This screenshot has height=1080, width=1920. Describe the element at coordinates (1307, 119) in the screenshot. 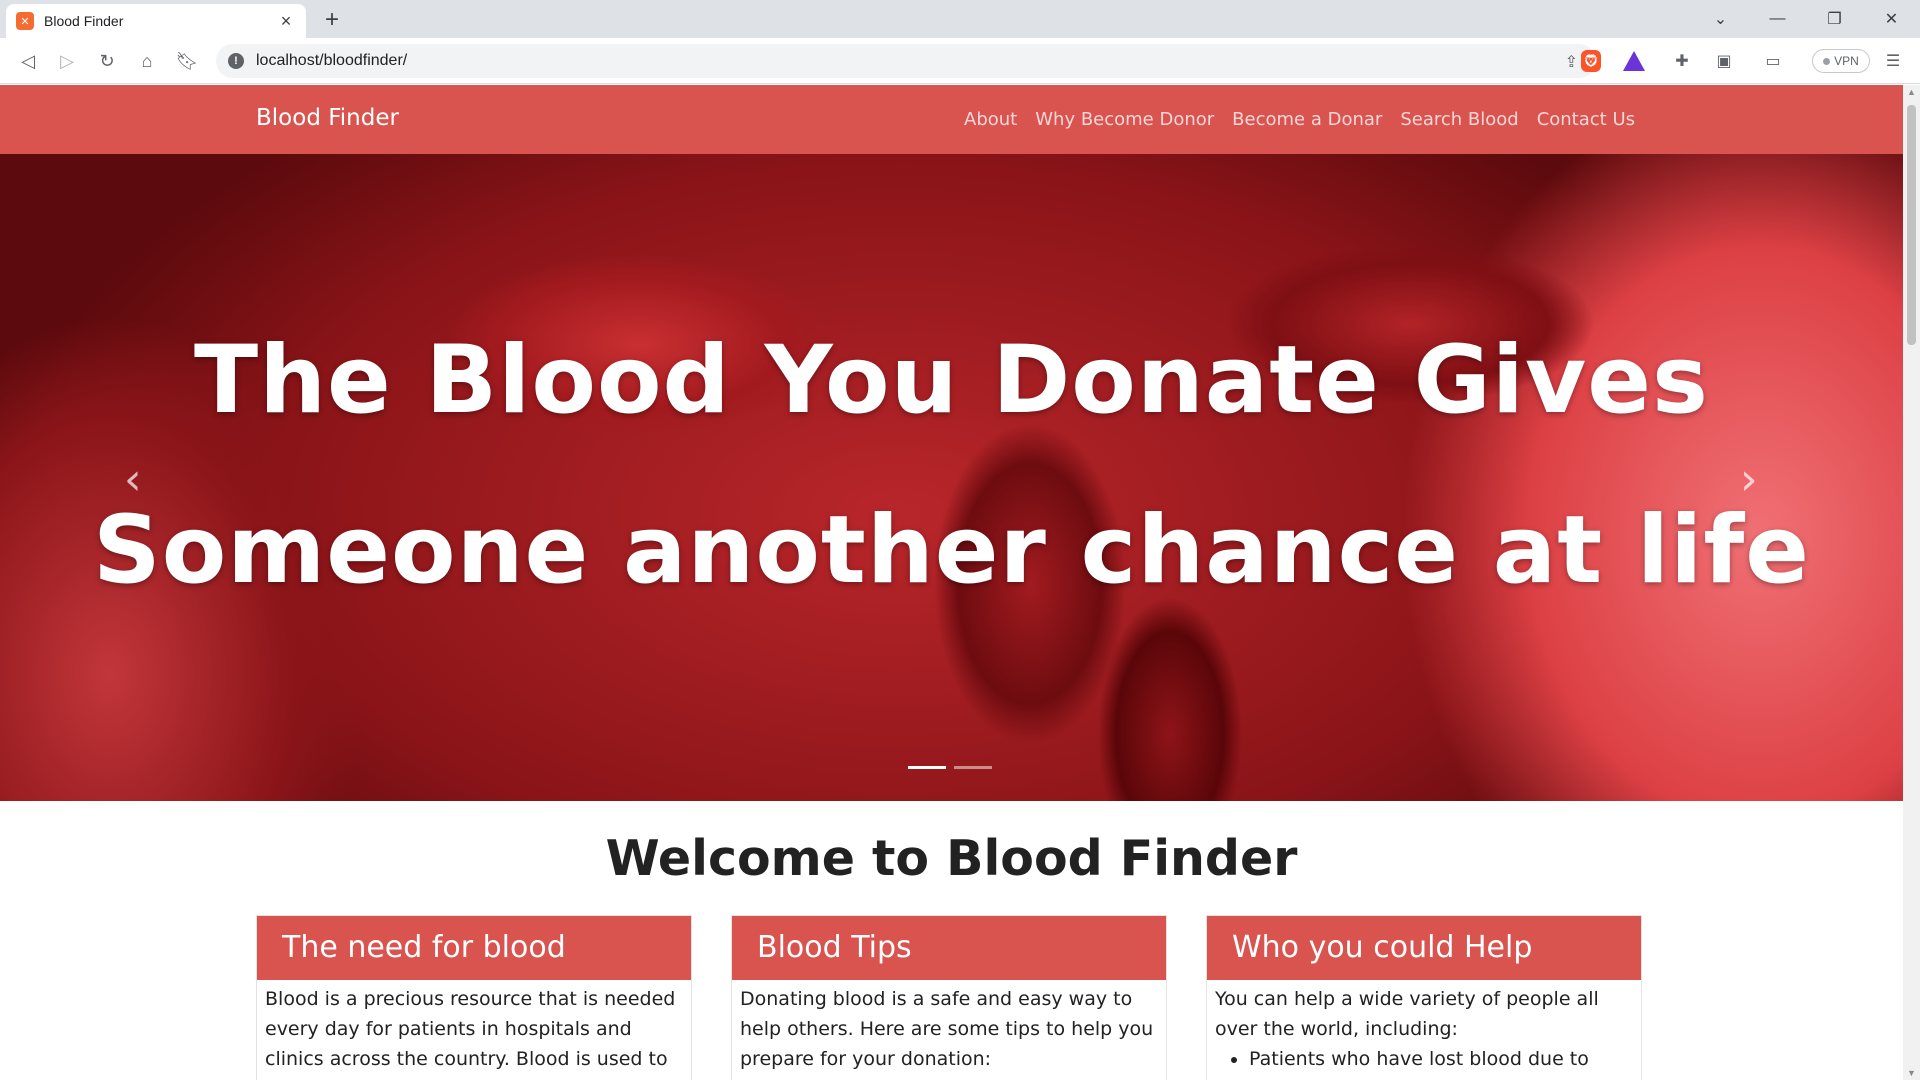

I see `nav-become-a-donar: Become a Donar` at that location.